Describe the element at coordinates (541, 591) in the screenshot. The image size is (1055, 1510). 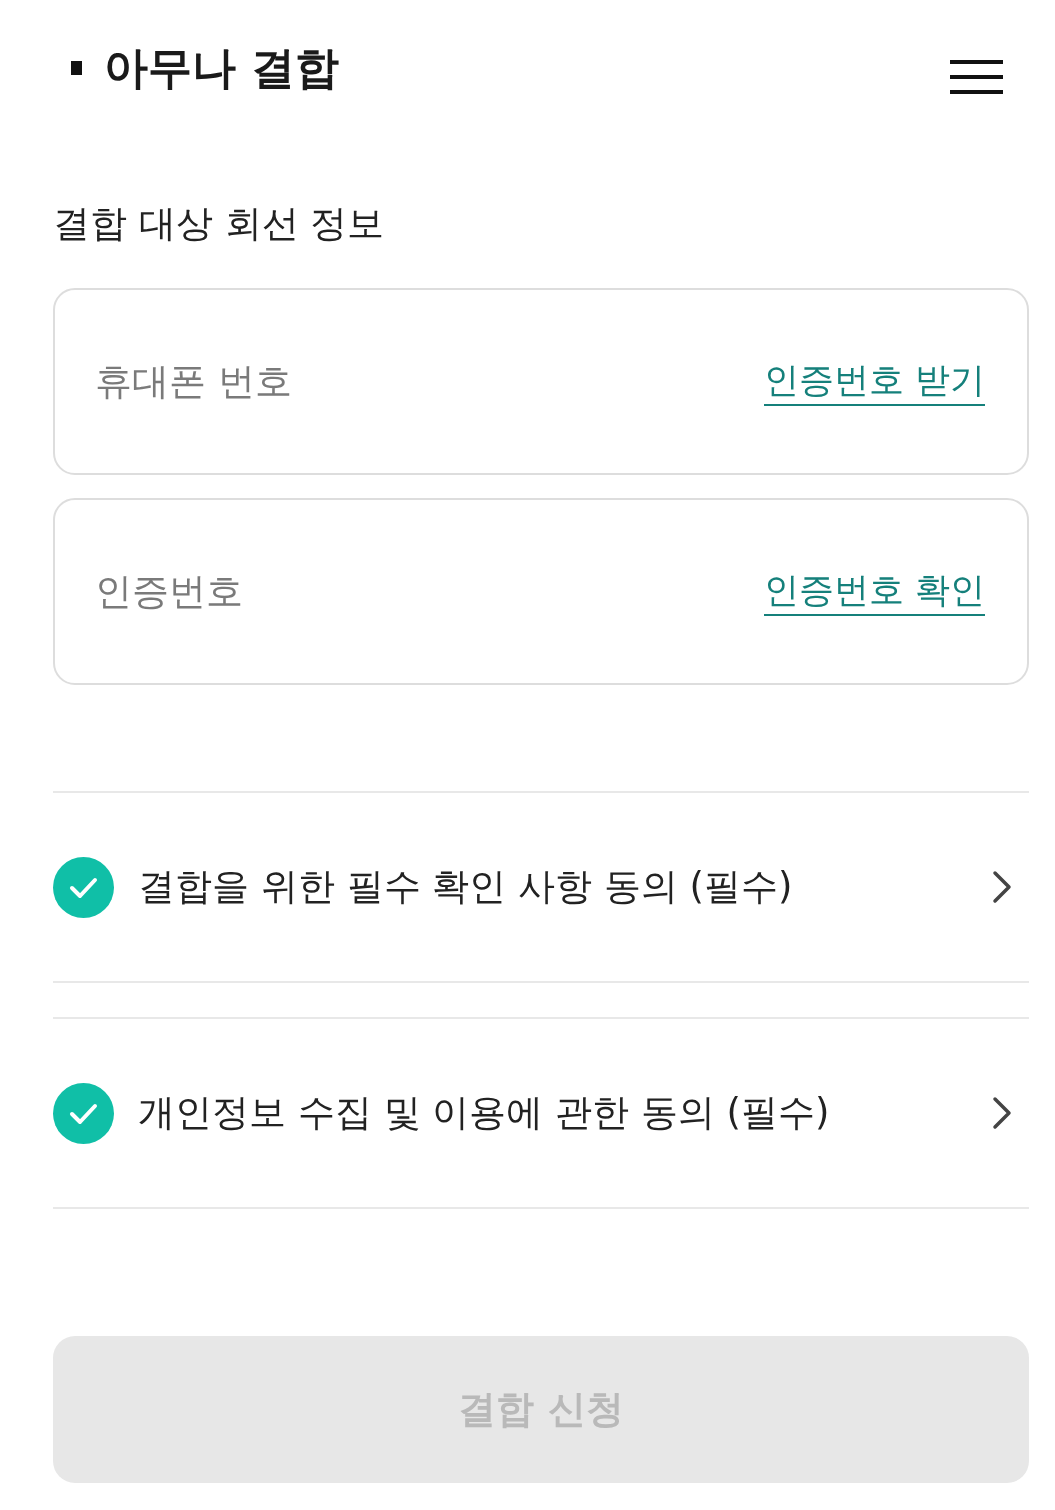
I see `input-field: 인증번호 인증번호 확인` at that location.